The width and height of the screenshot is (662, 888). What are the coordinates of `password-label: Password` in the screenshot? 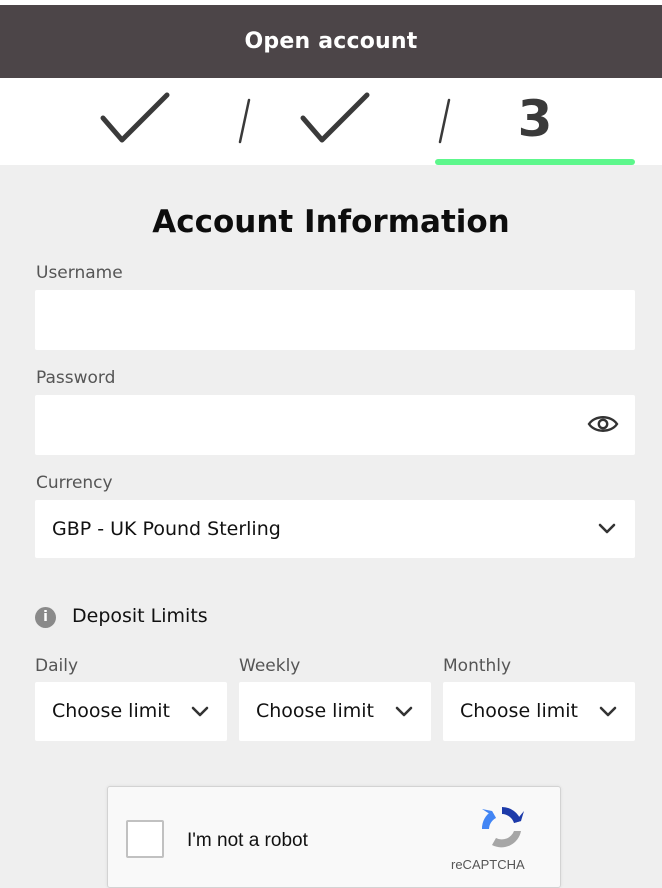 It's located at (76, 378).